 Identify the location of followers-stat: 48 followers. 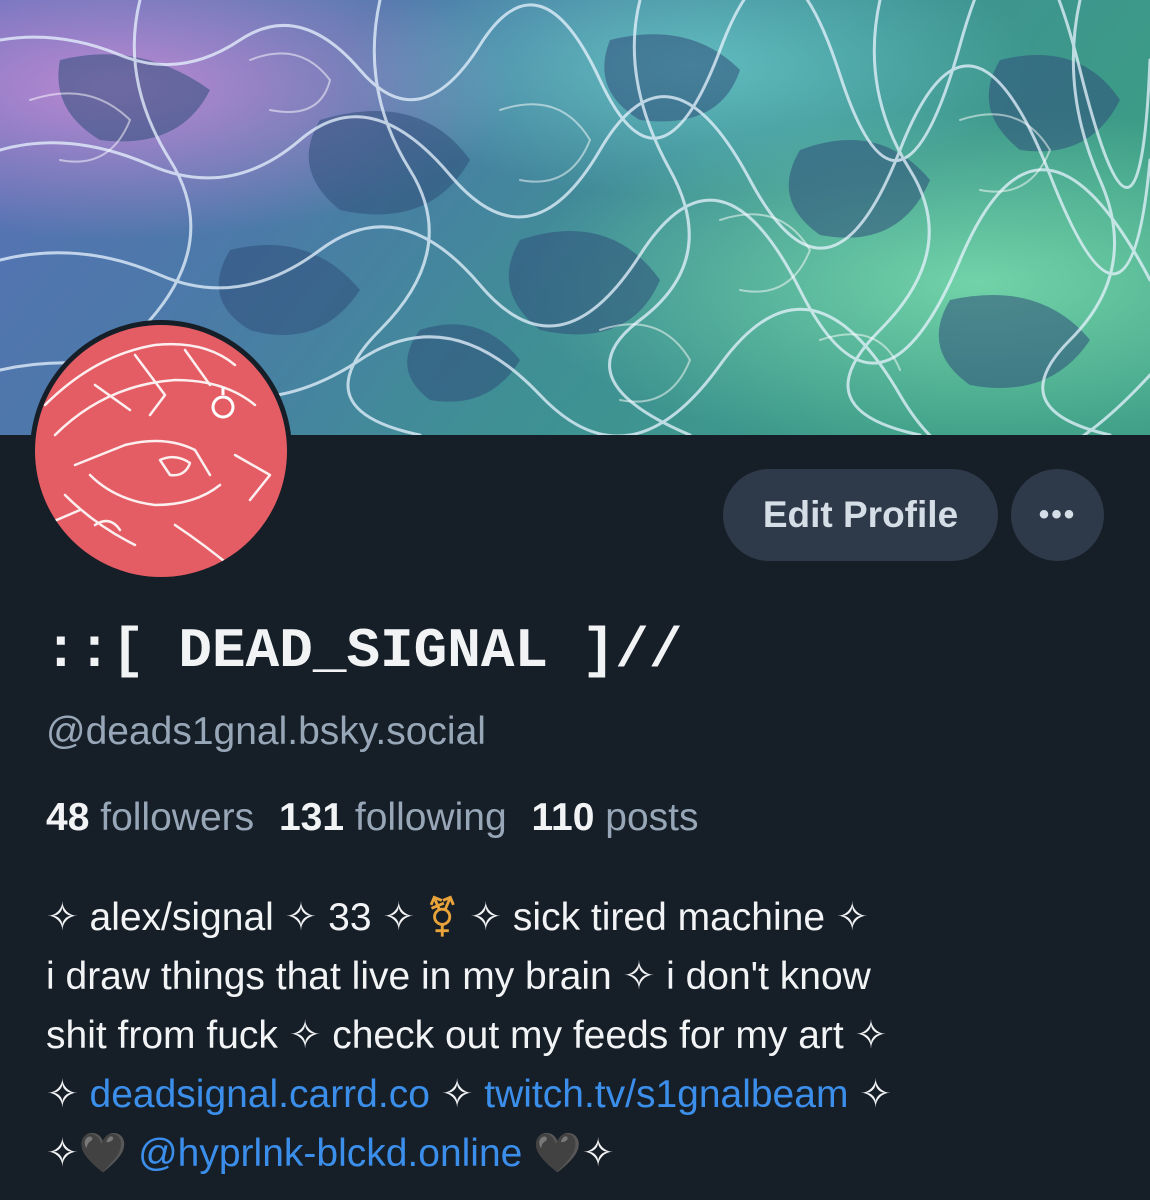
(150, 817).